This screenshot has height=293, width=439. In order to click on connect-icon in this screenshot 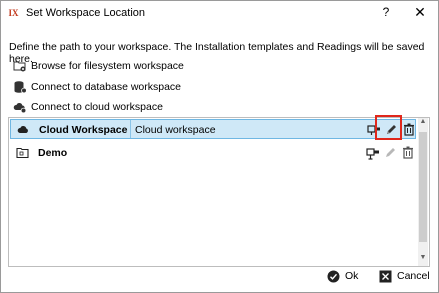, I will do `click(373, 152)`.